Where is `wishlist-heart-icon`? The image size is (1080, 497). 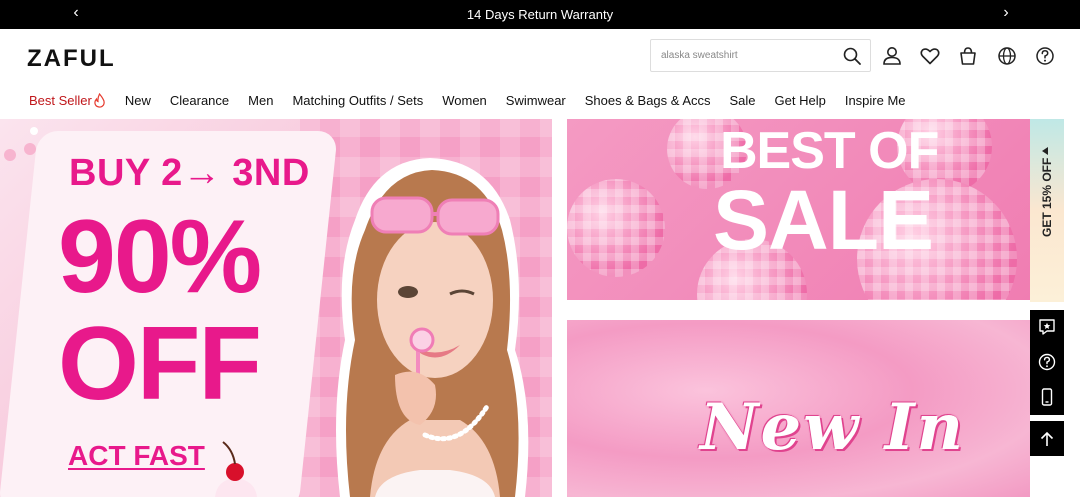 wishlist-heart-icon is located at coordinates (930, 56).